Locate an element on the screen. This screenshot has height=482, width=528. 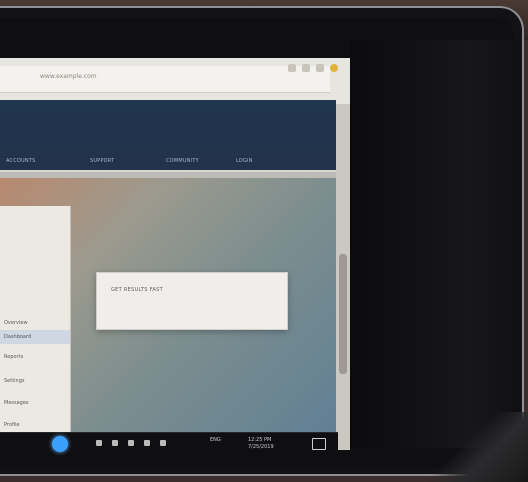
list-item: Dashboard is located at coordinates (35, 337).